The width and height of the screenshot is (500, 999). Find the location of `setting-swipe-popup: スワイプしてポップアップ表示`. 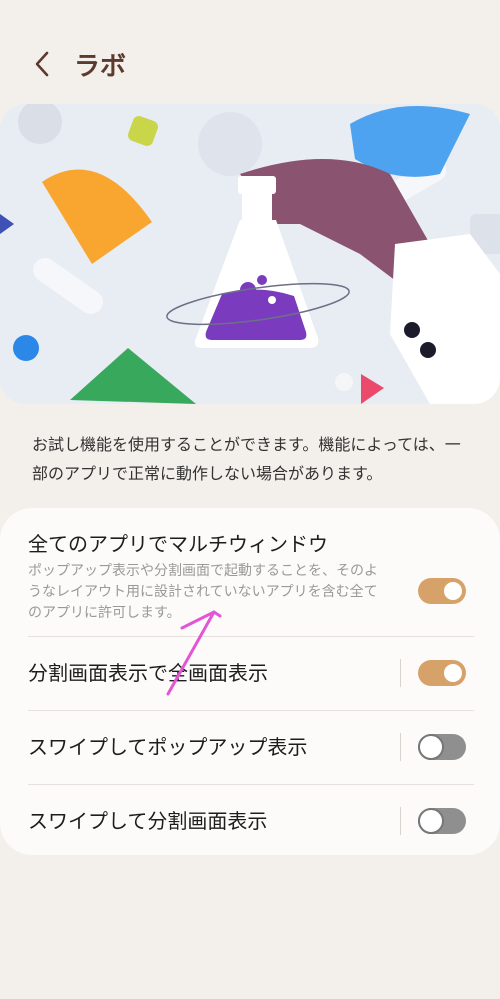

setting-swipe-popup: スワイプしてポップアップ表示 is located at coordinates (251, 752).